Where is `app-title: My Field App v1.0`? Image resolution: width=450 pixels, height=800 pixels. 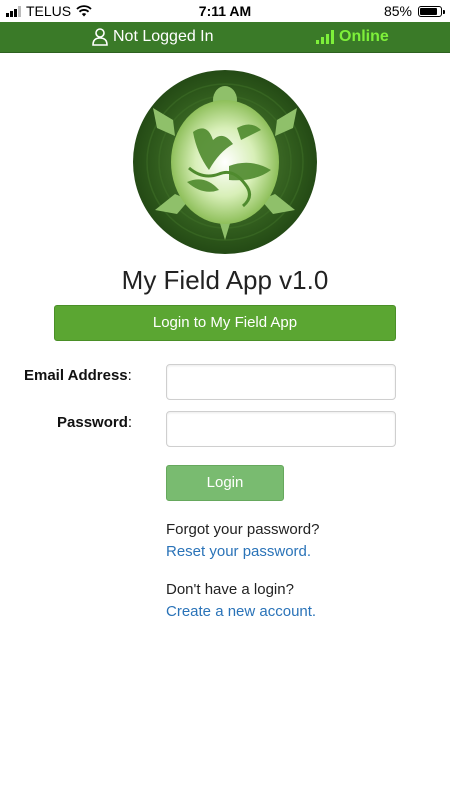 app-title: My Field App v1.0 is located at coordinates (225, 280).